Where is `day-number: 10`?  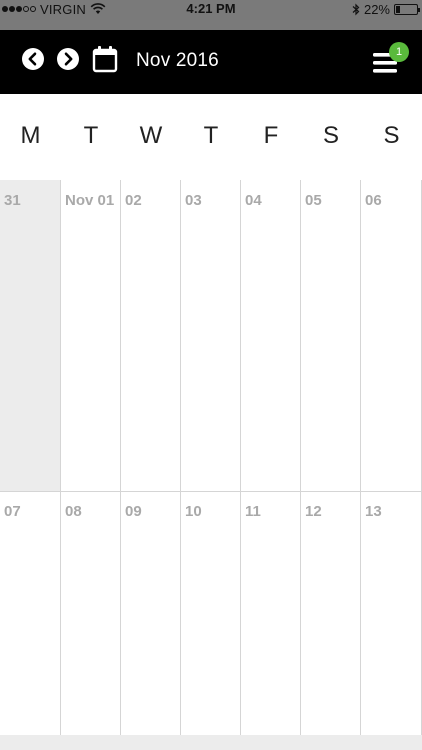 day-number: 10 is located at coordinates (193, 511).